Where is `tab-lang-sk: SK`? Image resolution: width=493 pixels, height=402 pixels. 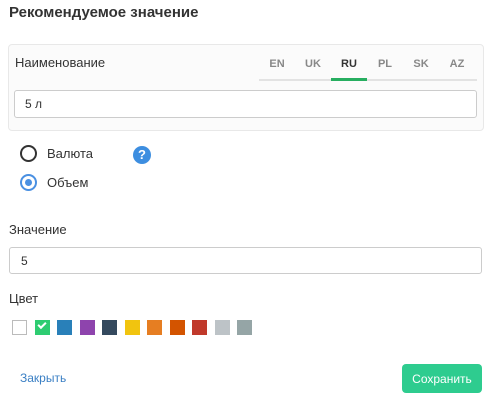 tab-lang-sk: SK is located at coordinates (421, 68).